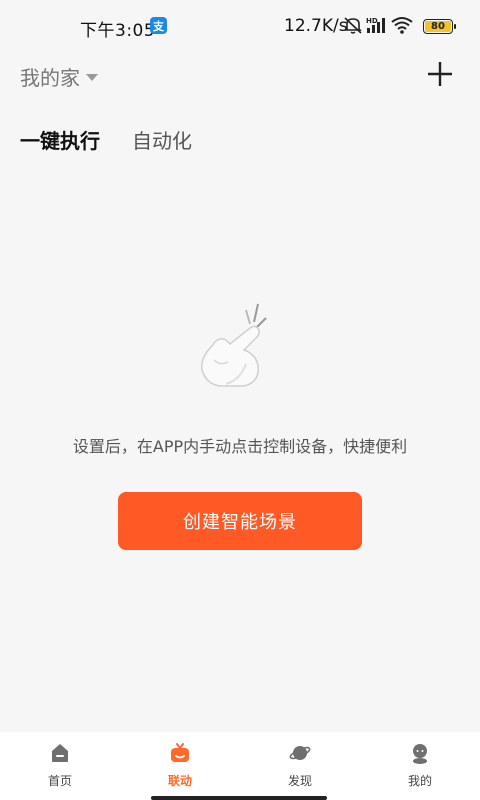  I want to click on empty-state-description: 设置后，在APP内手动点击控制设备，快捷便利, so click(240, 446).